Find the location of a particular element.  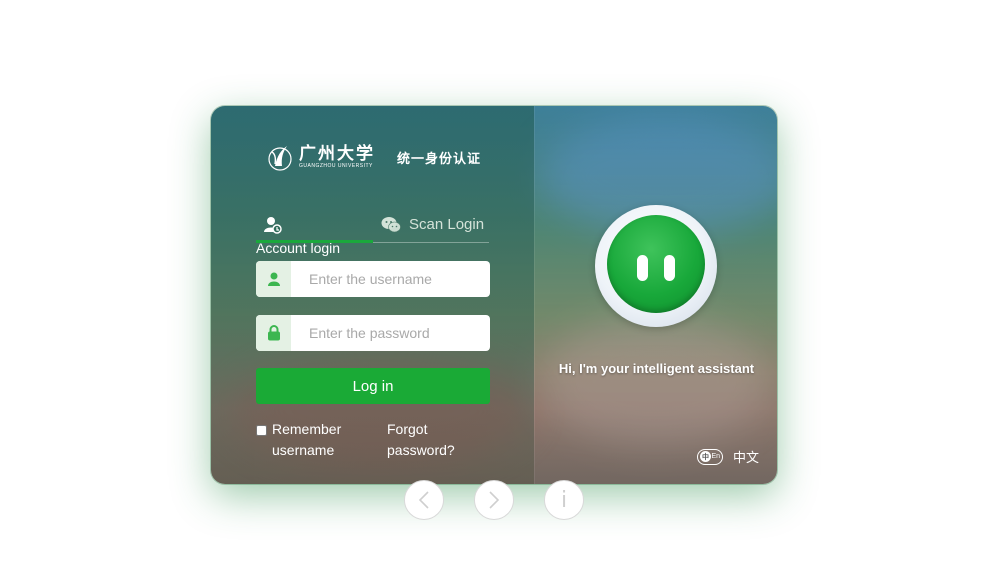

assistant-right-eye is located at coordinates (669, 268).